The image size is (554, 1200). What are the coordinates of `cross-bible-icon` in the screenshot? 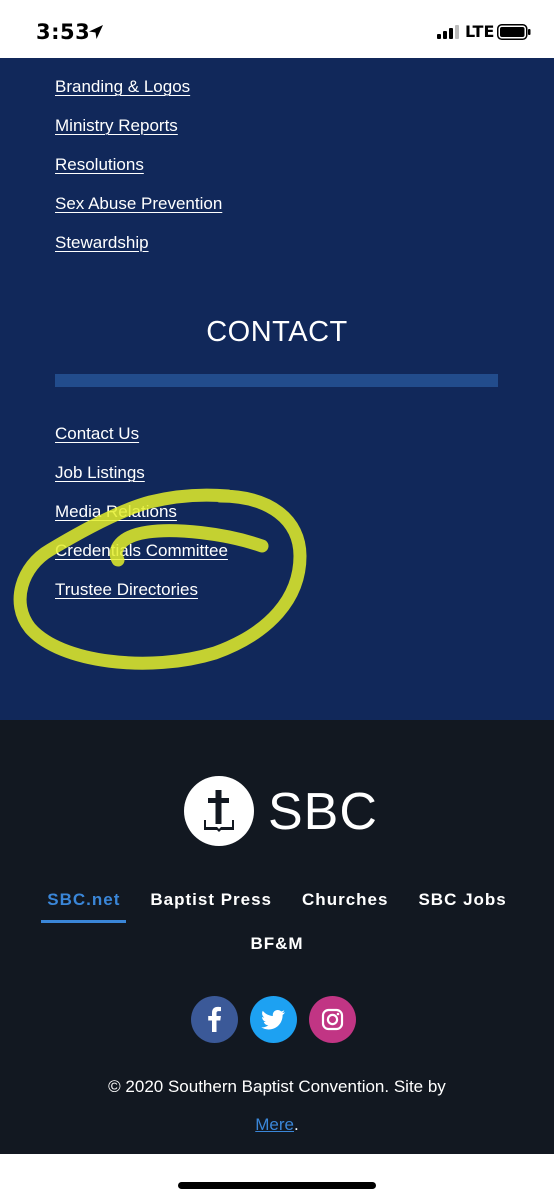 It's located at (219, 811).